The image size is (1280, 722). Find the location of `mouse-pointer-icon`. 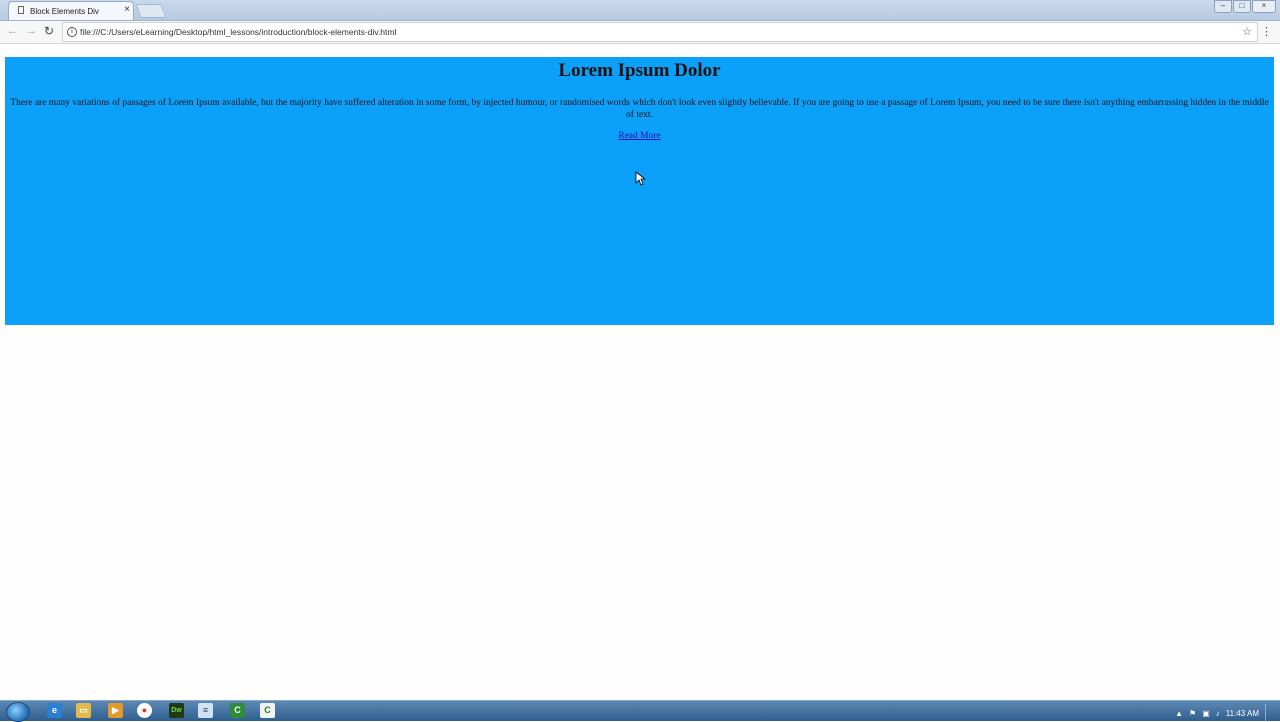

mouse-pointer-icon is located at coordinates (641, 178).